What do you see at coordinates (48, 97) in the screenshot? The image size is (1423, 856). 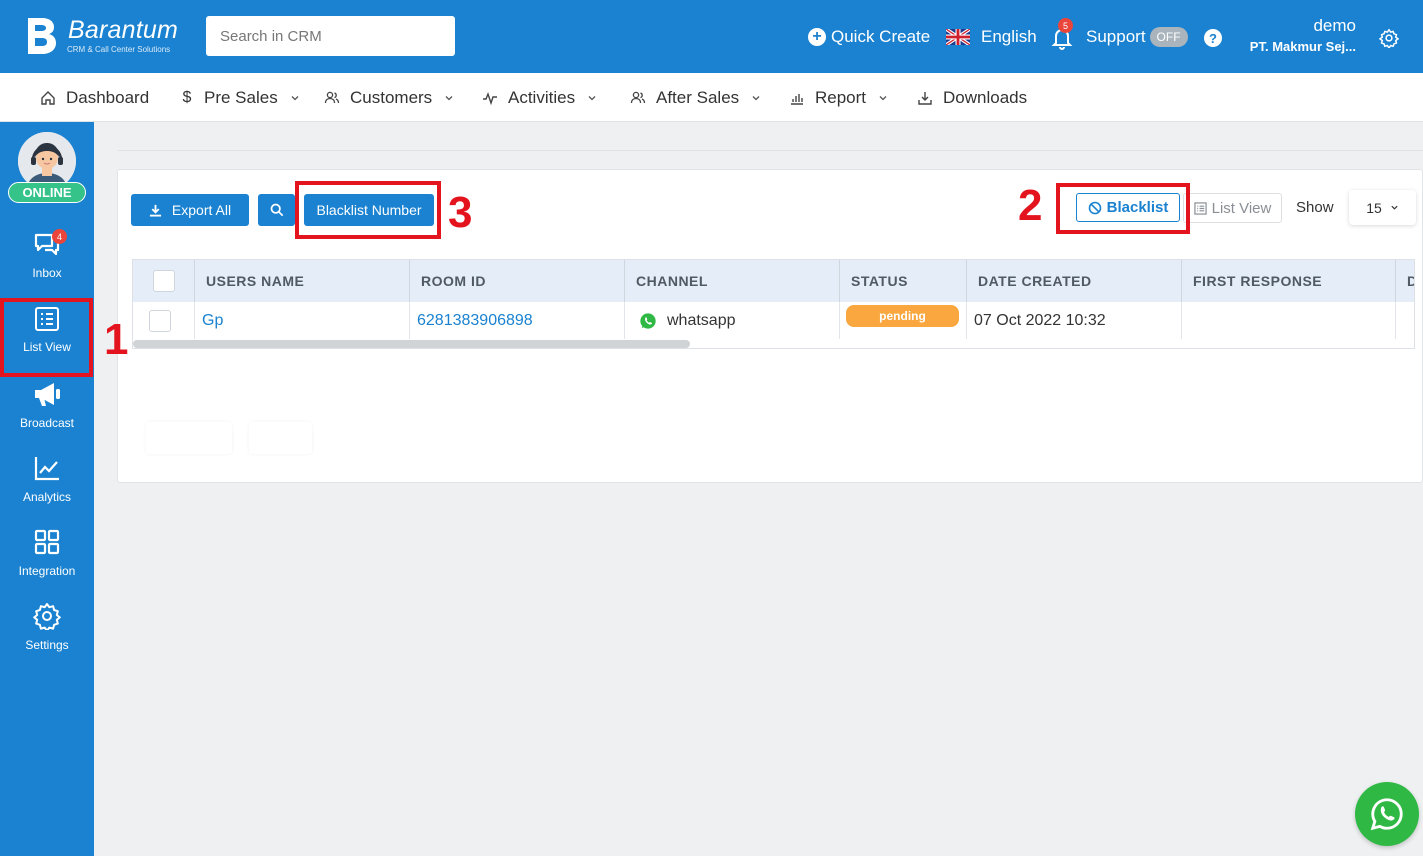 I see `home-icon` at bounding box center [48, 97].